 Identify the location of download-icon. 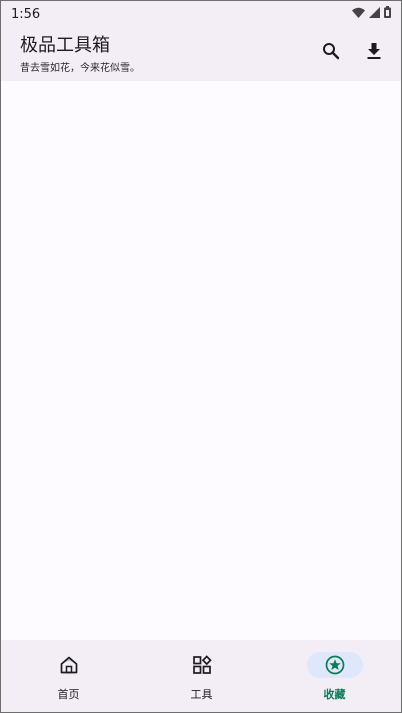
(374, 53).